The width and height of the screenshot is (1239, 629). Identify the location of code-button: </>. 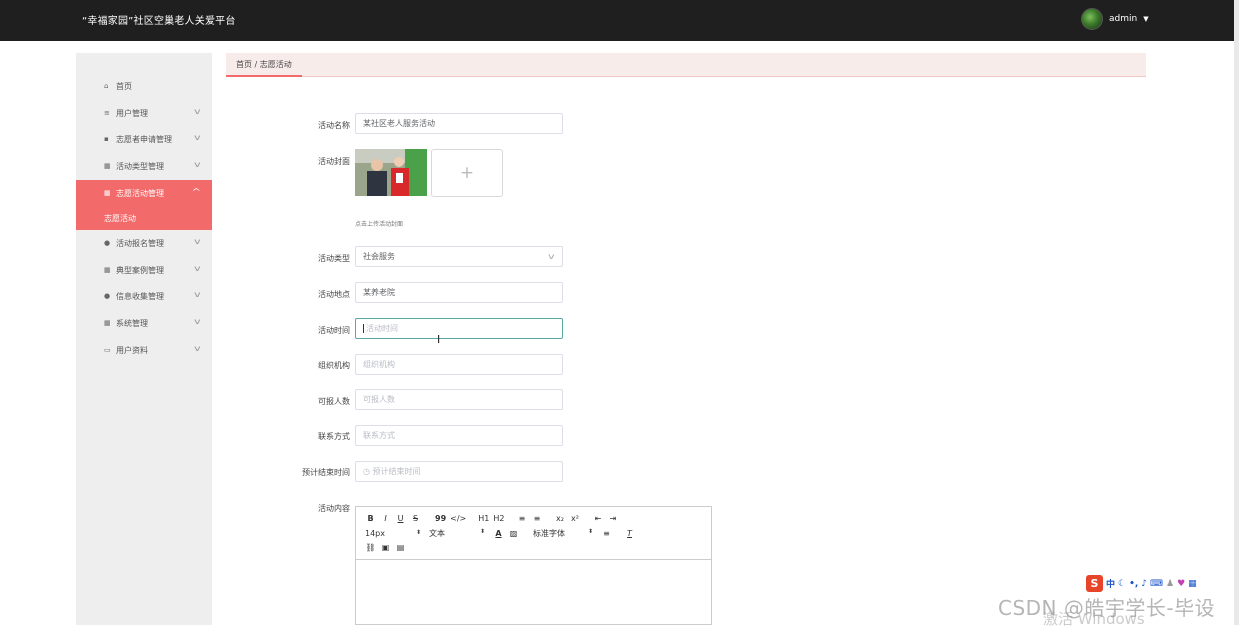
(458, 518).